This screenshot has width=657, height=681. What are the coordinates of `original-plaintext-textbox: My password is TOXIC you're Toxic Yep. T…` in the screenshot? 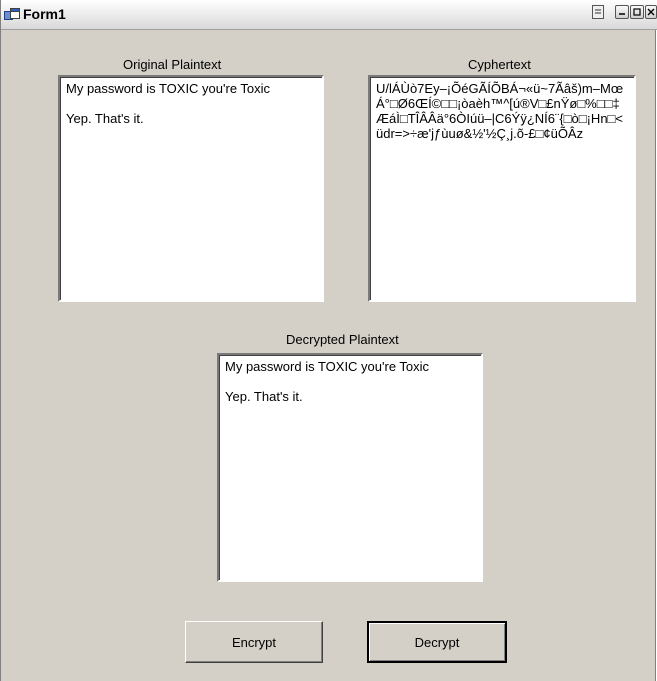 It's located at (191, 188).